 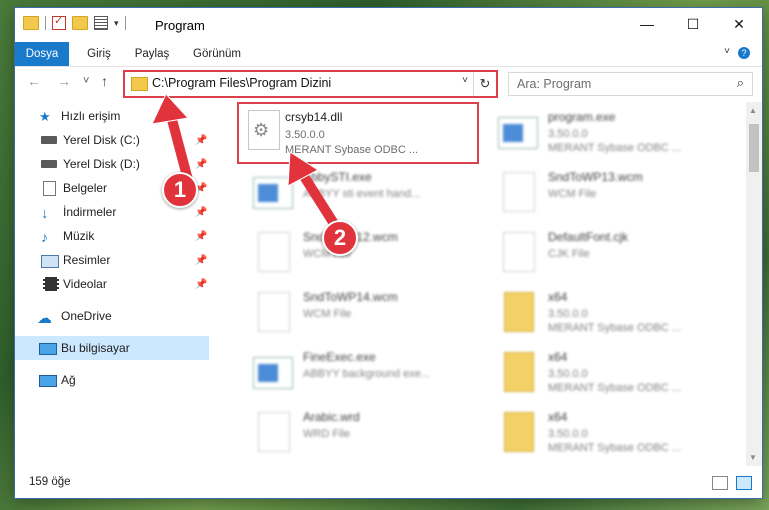 I want to click on arrow-1-shaft, so click(x=179, y=146).